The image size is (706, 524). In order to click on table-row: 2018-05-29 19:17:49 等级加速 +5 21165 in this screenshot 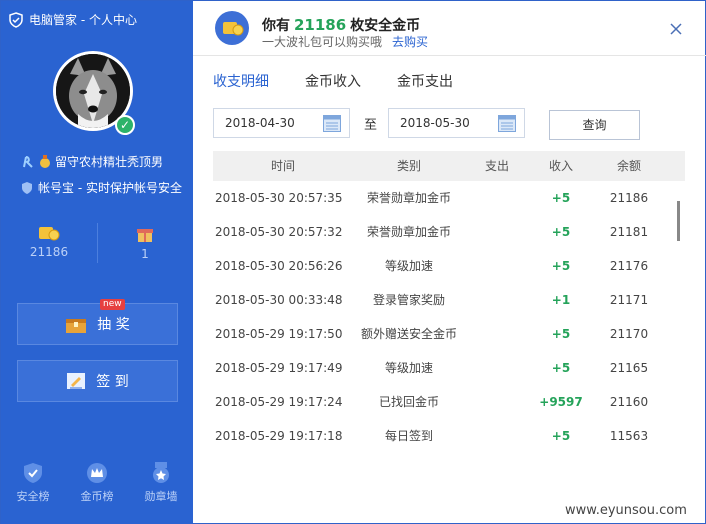, I will do `click(449, 368)`.